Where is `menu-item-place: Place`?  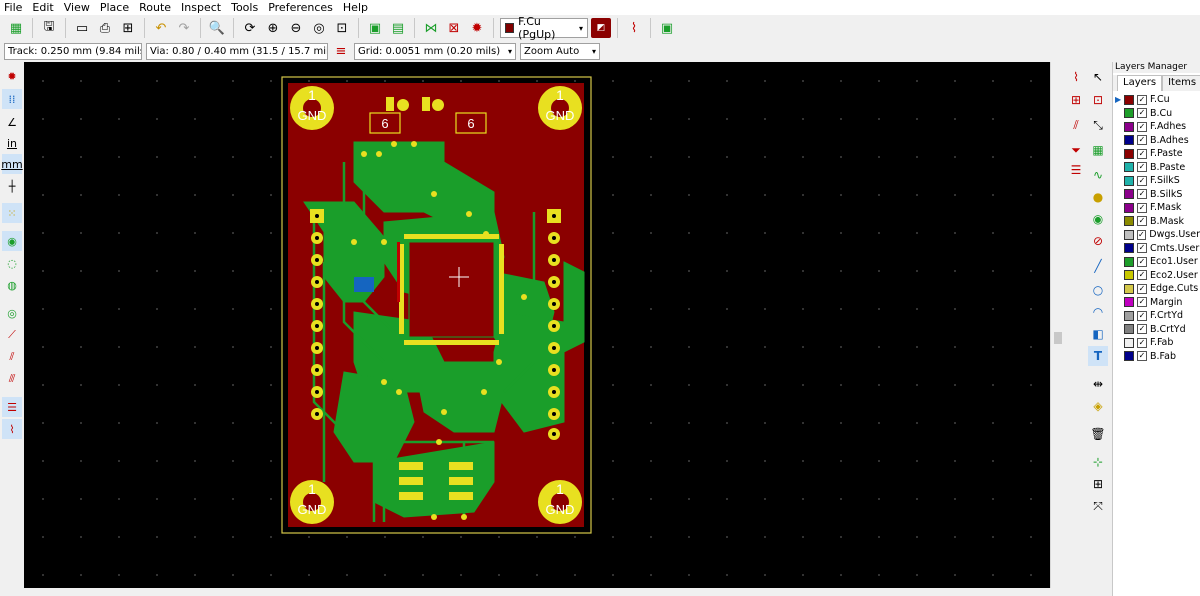
menu-item-place: Place is located at coordinates (114, 7).